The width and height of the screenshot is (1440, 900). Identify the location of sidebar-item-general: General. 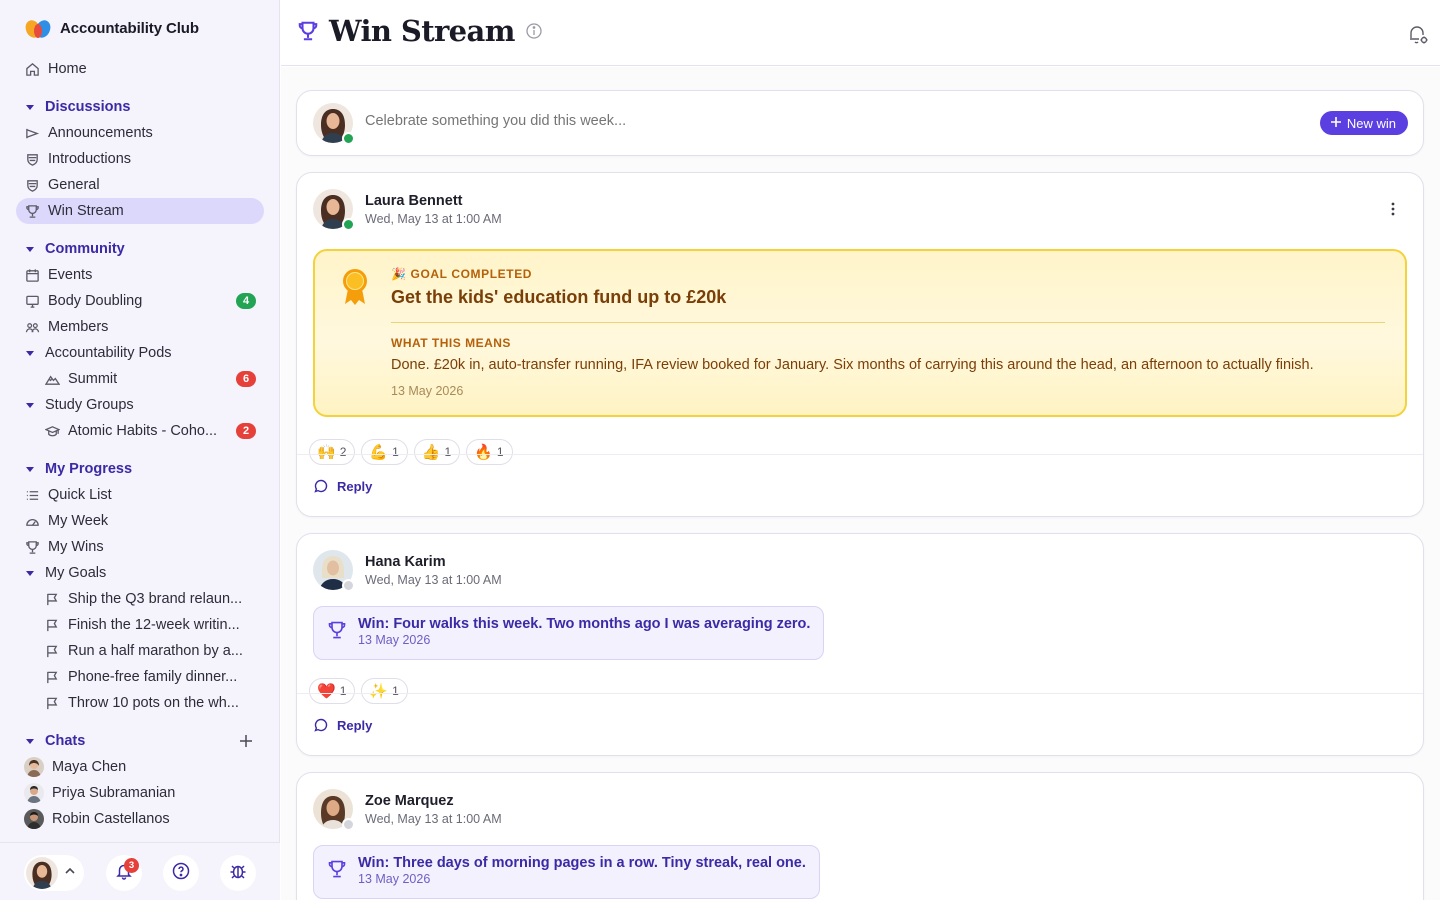
(140, 185).